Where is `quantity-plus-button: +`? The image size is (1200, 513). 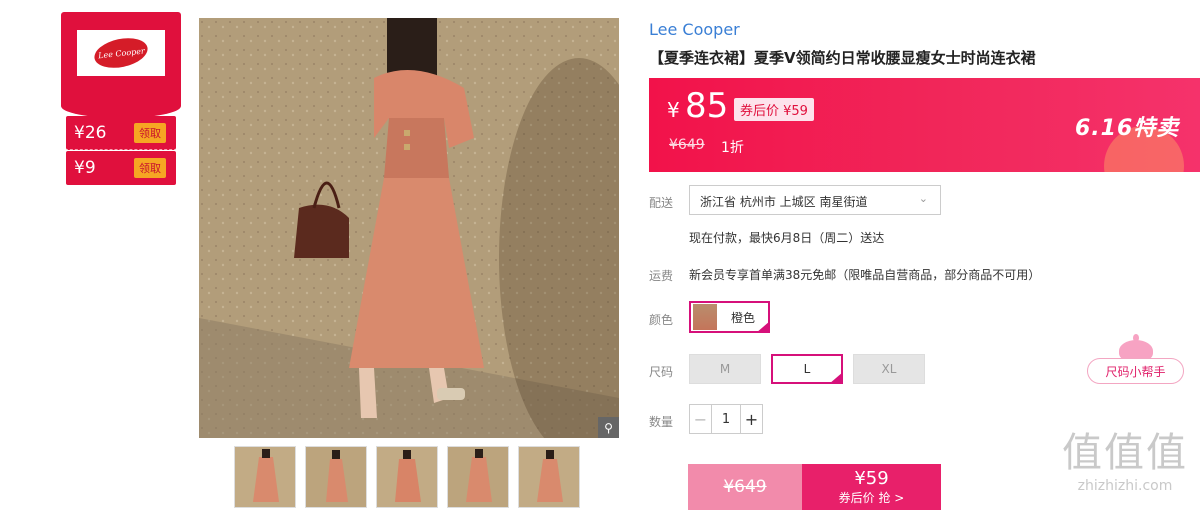
quantity-plus-button: + is located at coordinates (751, 419).